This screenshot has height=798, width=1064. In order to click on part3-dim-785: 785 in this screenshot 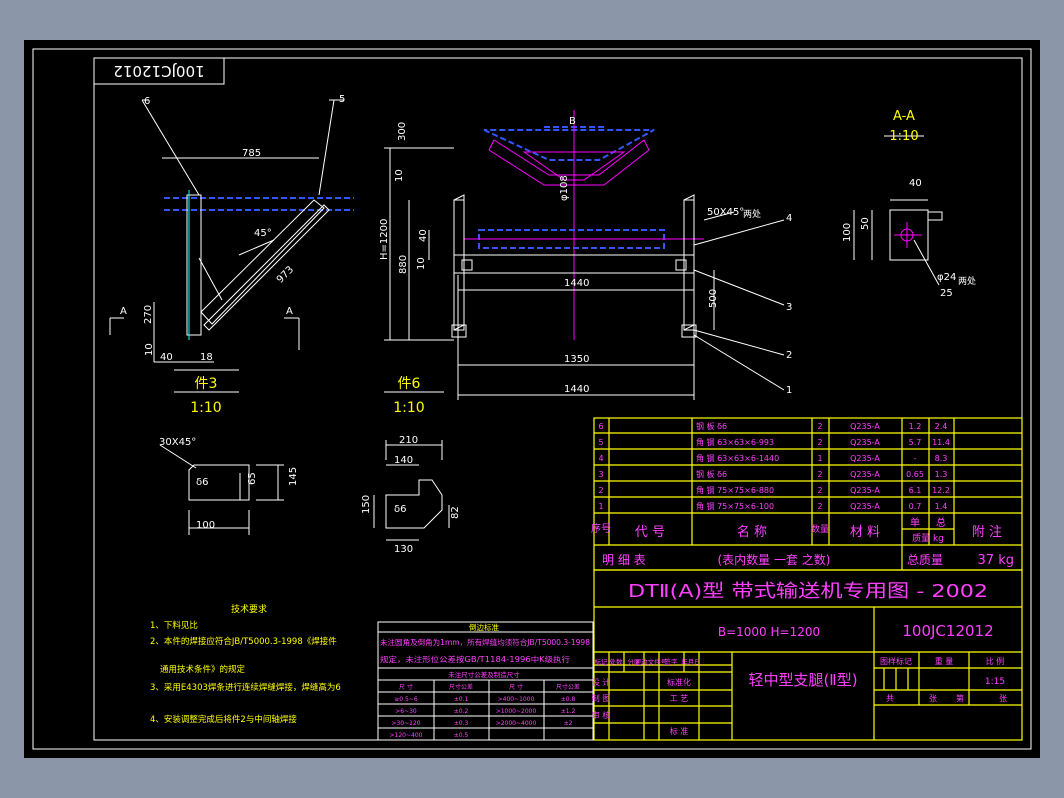, I will do `click(251, 153)`.